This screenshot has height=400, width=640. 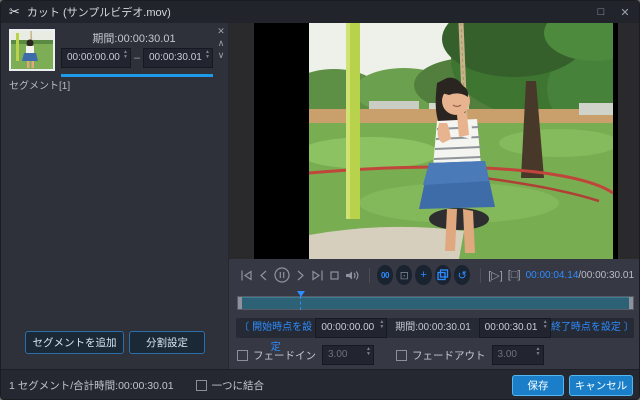 I want to click on add-segment-button: セグメントを追加, so click(x=74, y=342).